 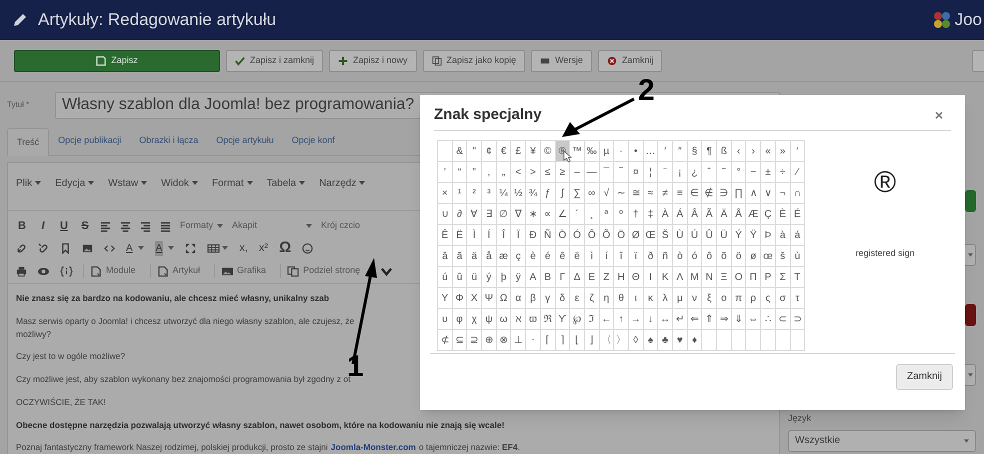 I want to click on character-cell: Ν, so click(x=710, y=277).